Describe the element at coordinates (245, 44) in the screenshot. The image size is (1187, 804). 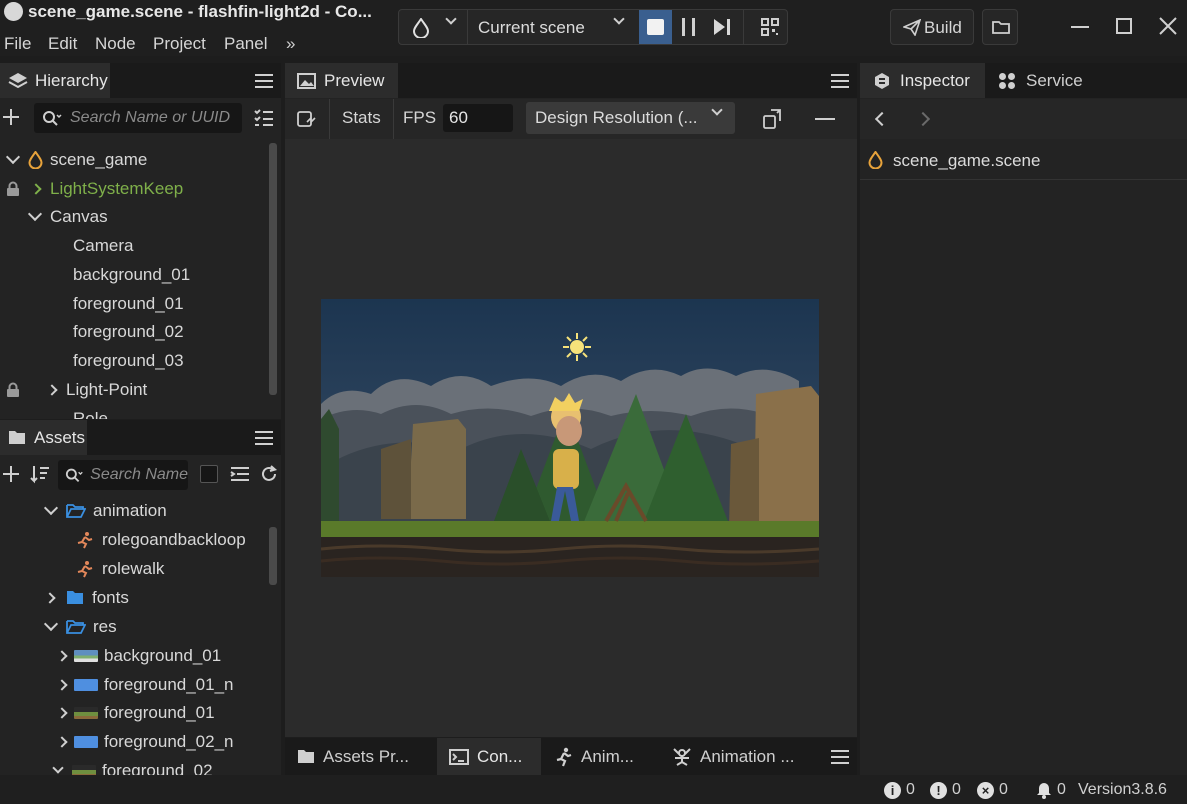
I see `menu-panel: Panel` at that location.